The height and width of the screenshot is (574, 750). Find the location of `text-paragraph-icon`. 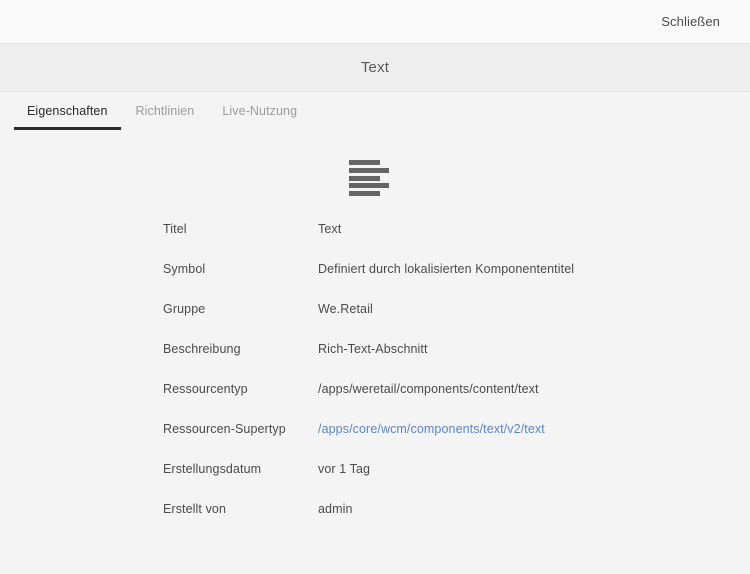

text-paragraph-icon is located at coordinates (371, 178).